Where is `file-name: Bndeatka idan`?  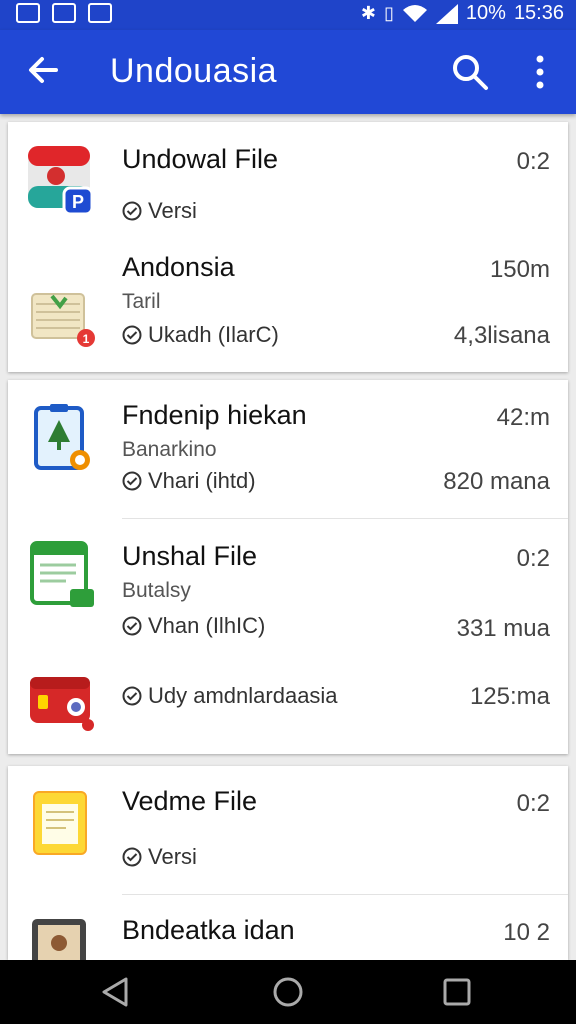 file-name: Bndeatka idan is located at coordinates (208, 930).